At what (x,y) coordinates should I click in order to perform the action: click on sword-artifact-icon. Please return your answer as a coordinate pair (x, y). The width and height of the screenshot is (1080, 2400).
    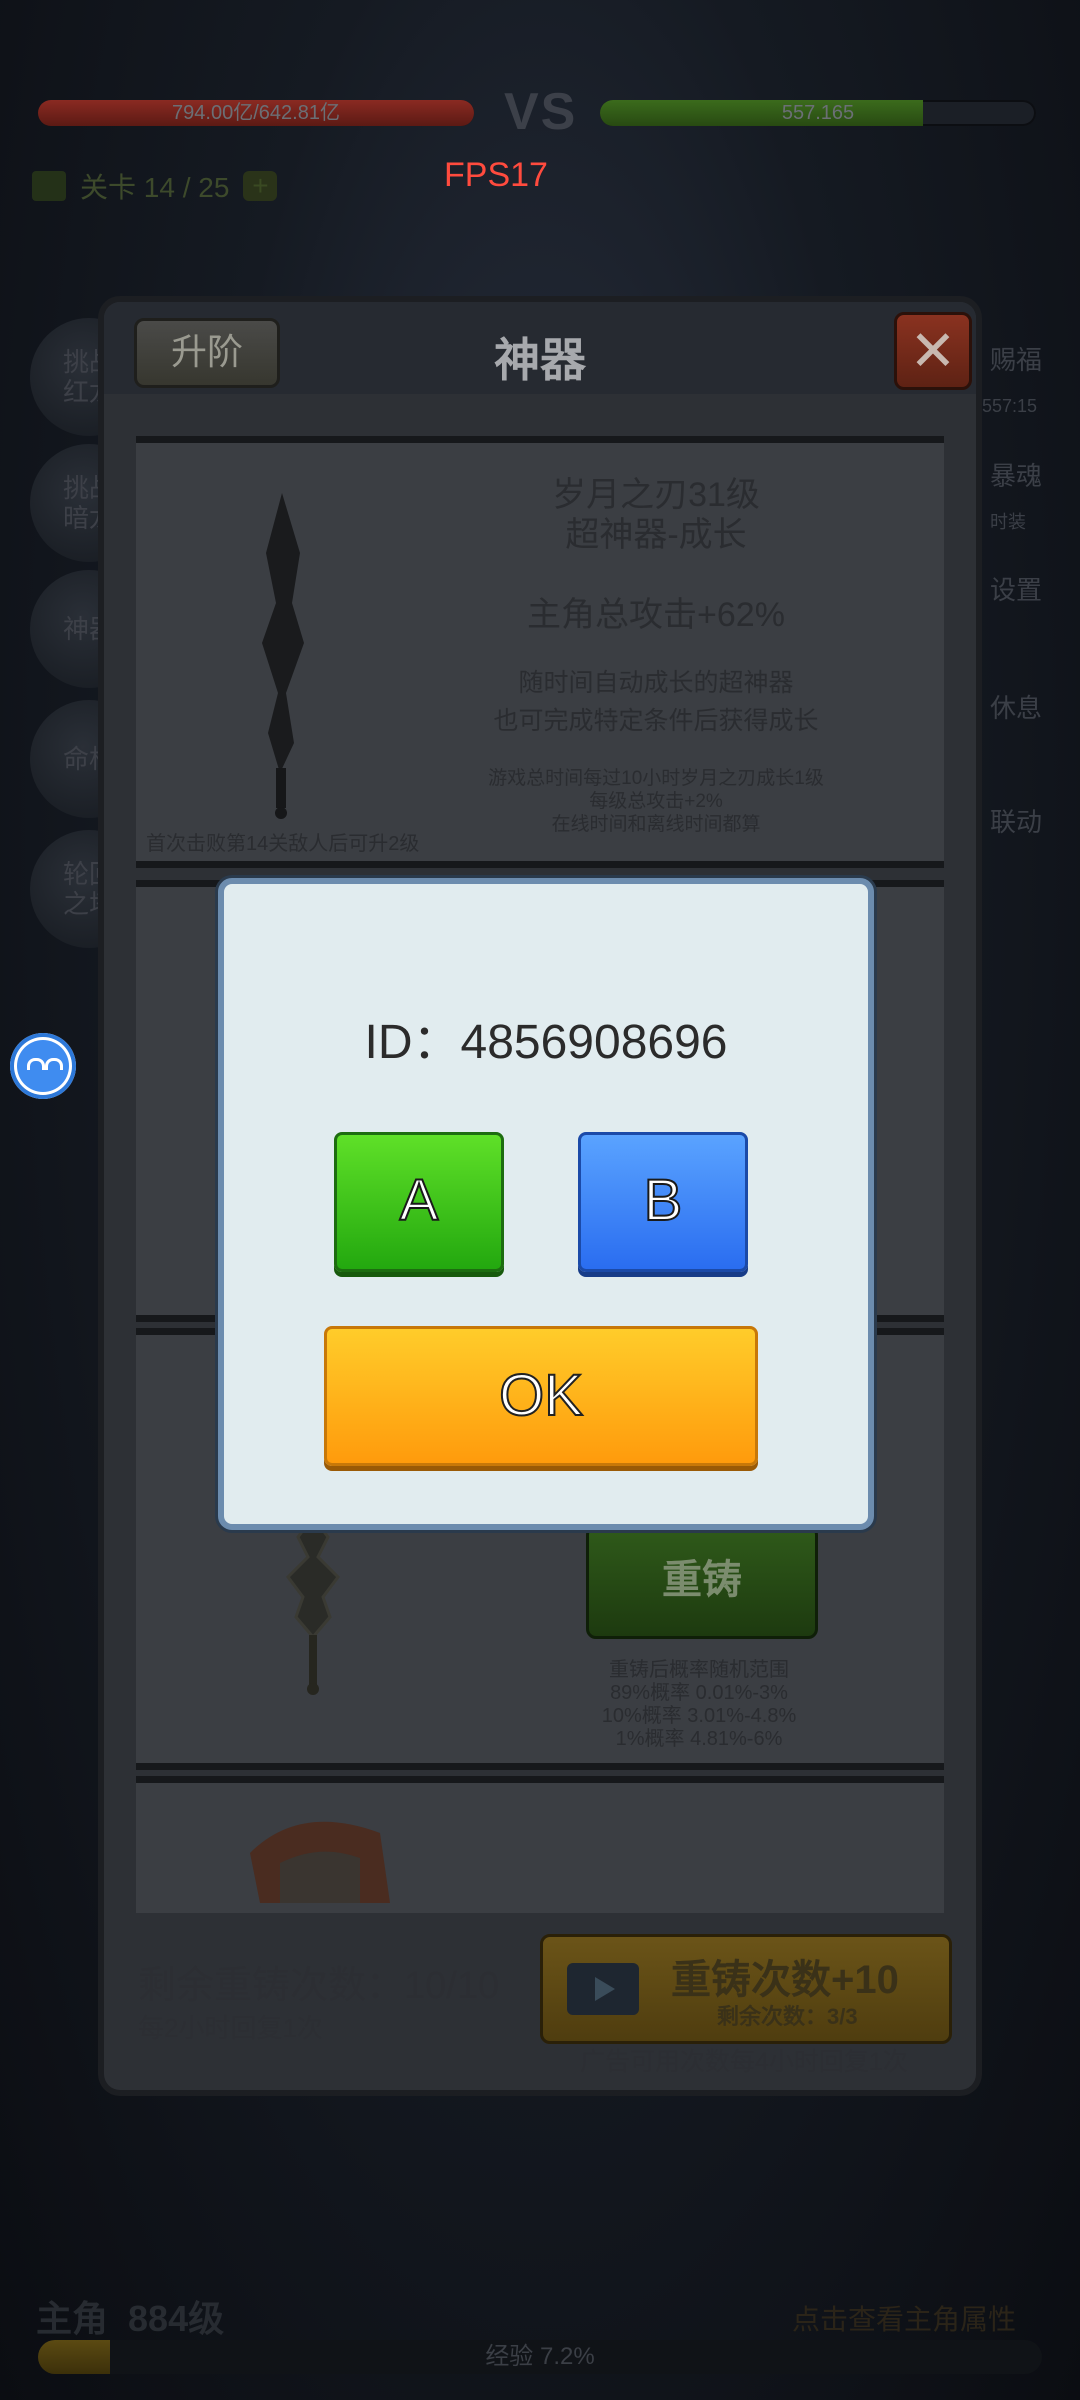
    Looking at the image, I should click on (283, 656).